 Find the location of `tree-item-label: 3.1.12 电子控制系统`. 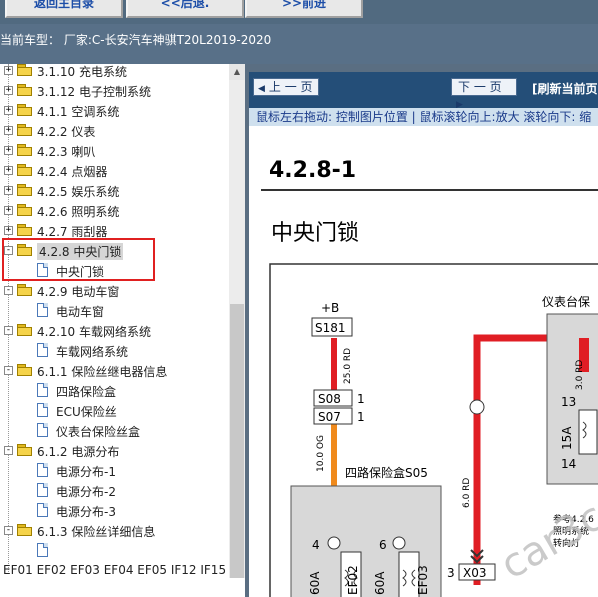

tree-item-label: 3.1.12 电子控制系统 is located at coordinates (94, 92).